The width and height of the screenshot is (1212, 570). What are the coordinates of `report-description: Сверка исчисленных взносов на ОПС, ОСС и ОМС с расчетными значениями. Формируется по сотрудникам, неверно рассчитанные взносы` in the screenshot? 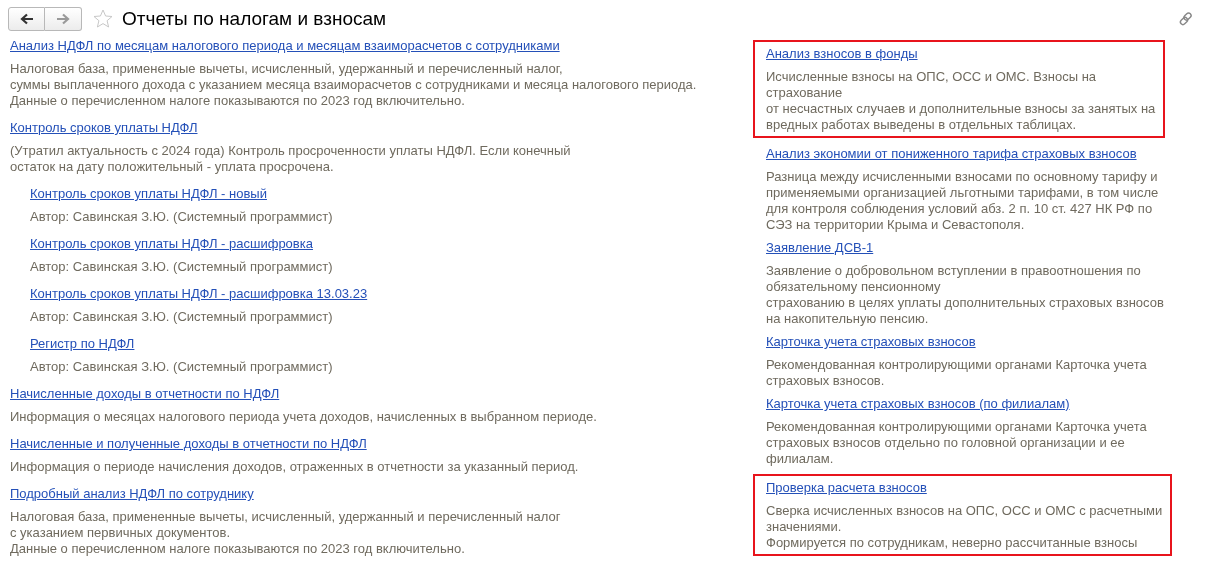 It's located at (964, 527).